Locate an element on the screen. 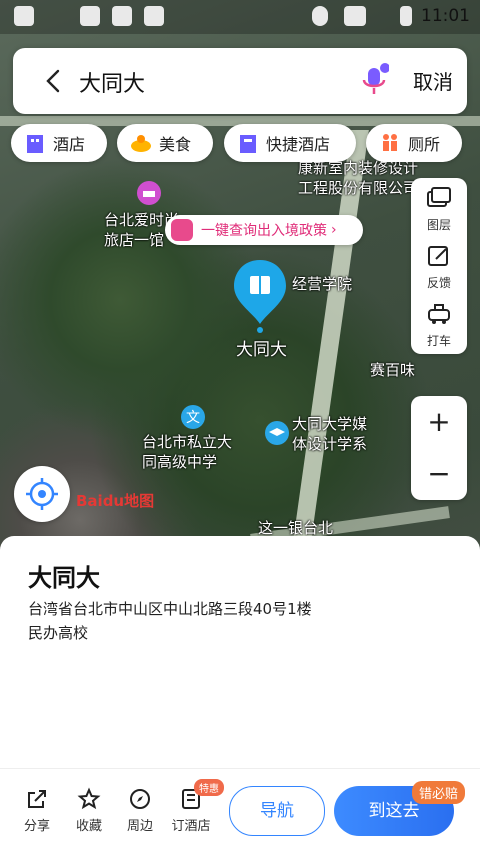  place-category: 民办高校 is located at coordinates (58, 633).